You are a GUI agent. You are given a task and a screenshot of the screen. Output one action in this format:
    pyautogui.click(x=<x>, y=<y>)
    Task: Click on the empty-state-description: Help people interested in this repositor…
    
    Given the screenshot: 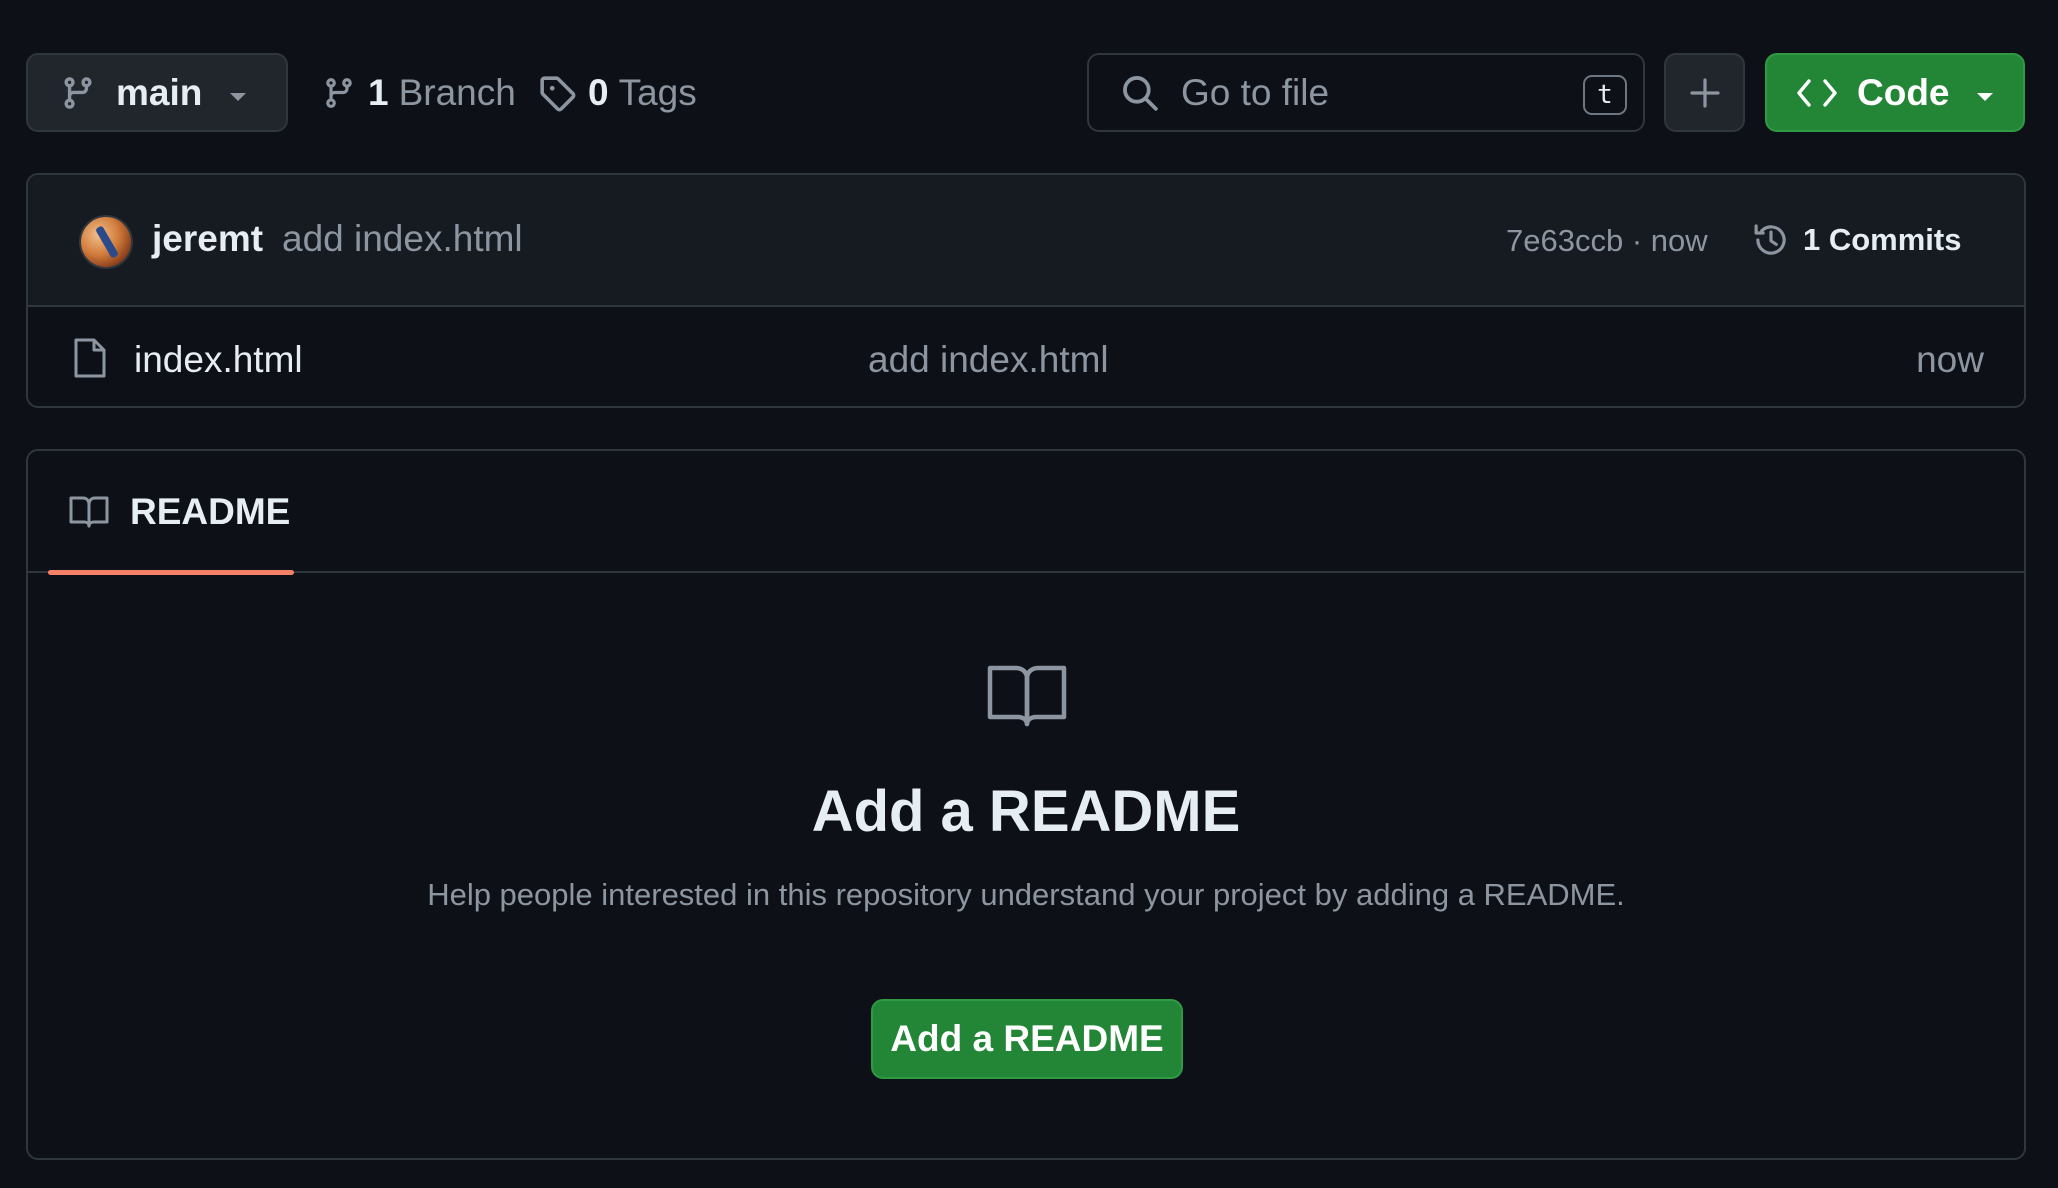 What is the action you would take?
    pyautogui.click(x=1026, y=894)
    